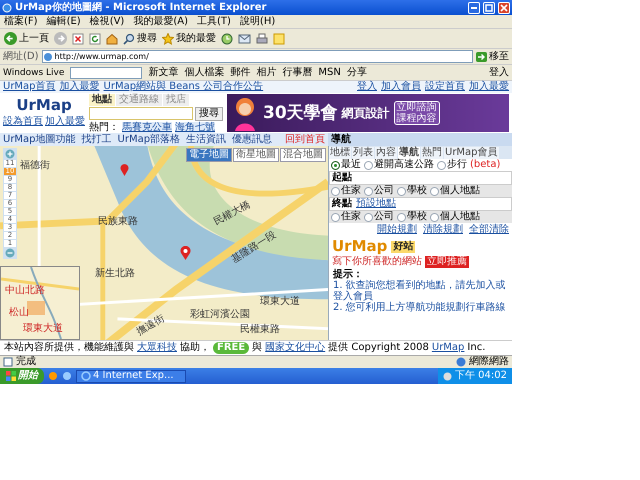 Image resolution: width=640 pixels, height=480 pixels. I want to click on maximize-button, so click(489, 8).